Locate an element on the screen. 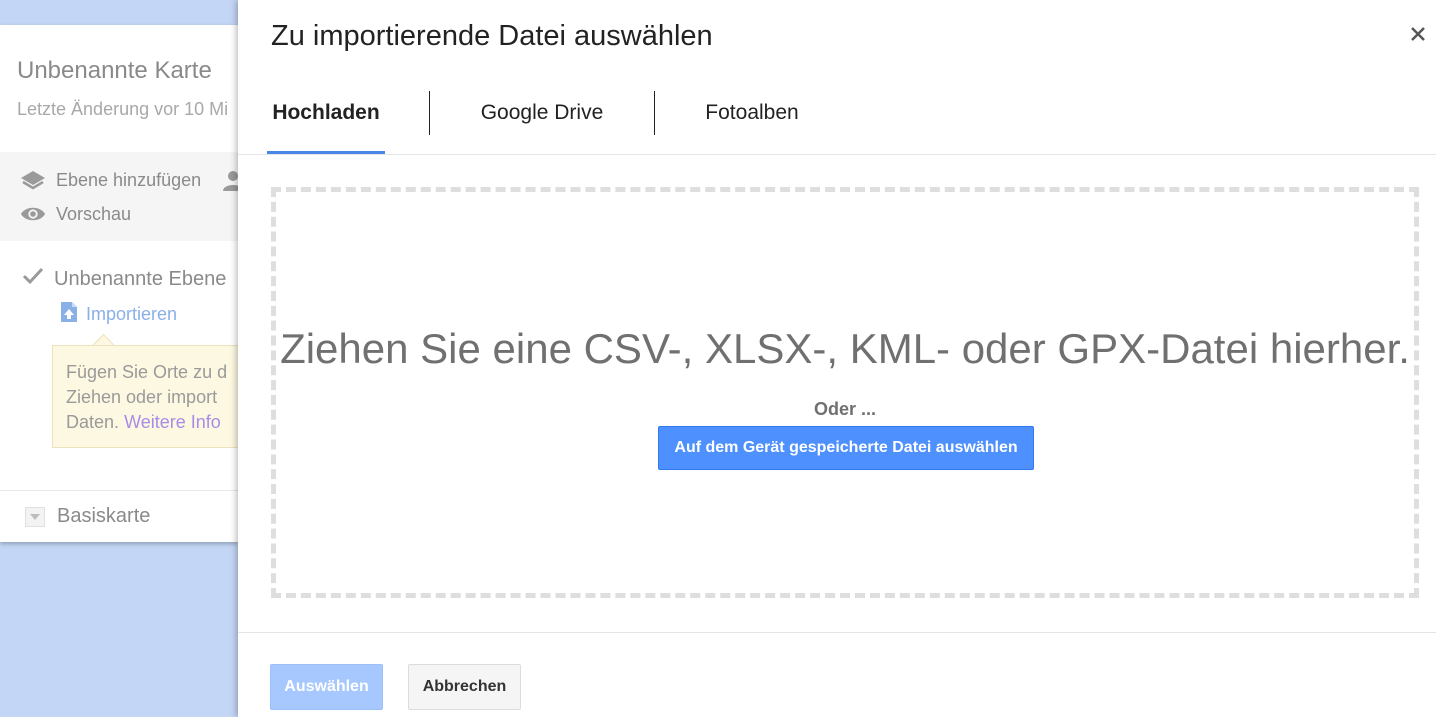 The image size is (1436, 717). add-layer-button: Ebene hinzufügen is located at coordinates (110, 180).